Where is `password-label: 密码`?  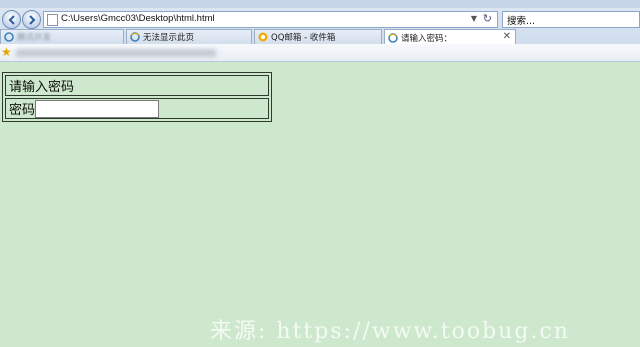
password-label: 密码 is located at coordinates (22, 110).